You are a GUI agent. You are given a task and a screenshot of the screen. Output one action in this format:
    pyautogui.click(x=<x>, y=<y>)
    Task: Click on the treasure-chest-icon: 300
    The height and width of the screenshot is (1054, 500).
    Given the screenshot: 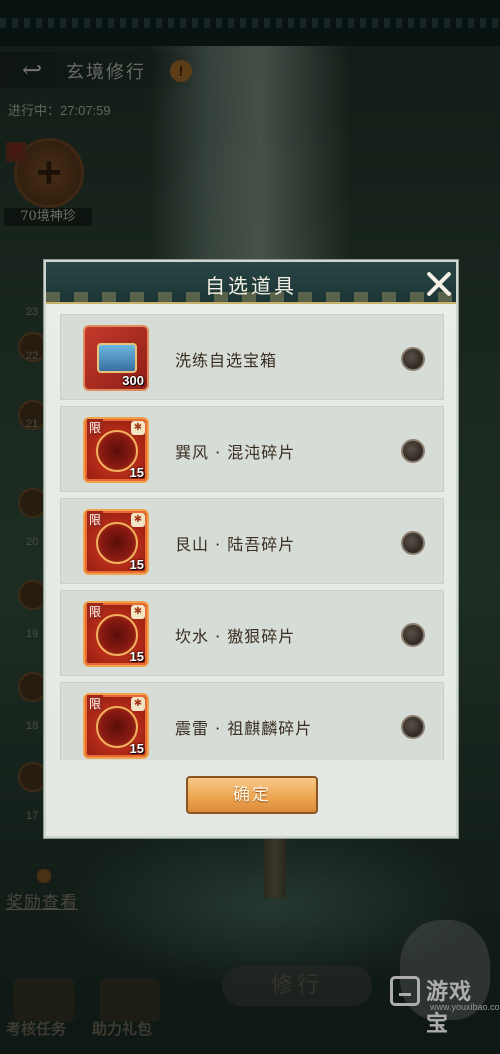 What is the action you would take?
    pyautogui.click(x=116, y=358)
    